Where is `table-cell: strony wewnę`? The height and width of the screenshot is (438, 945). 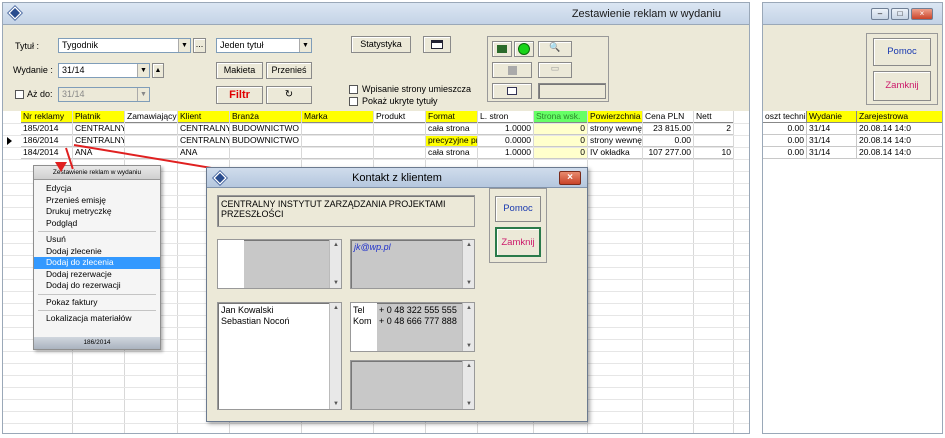
table-cell: strony wewnę is located at coordinates (615, 141).